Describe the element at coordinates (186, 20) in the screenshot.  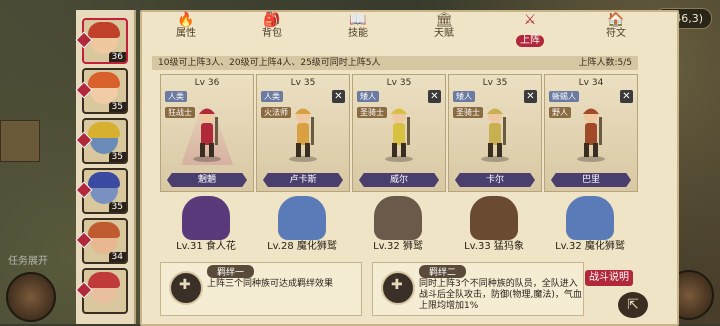
I see `tab-icon: 🔥` at that location.